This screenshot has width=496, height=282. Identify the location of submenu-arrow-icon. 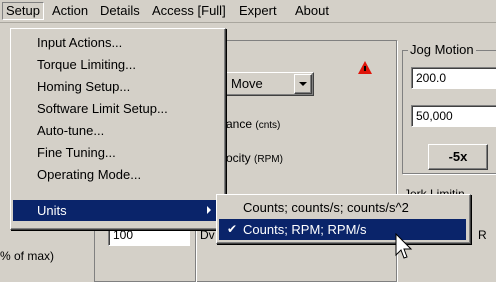
(209, 210).